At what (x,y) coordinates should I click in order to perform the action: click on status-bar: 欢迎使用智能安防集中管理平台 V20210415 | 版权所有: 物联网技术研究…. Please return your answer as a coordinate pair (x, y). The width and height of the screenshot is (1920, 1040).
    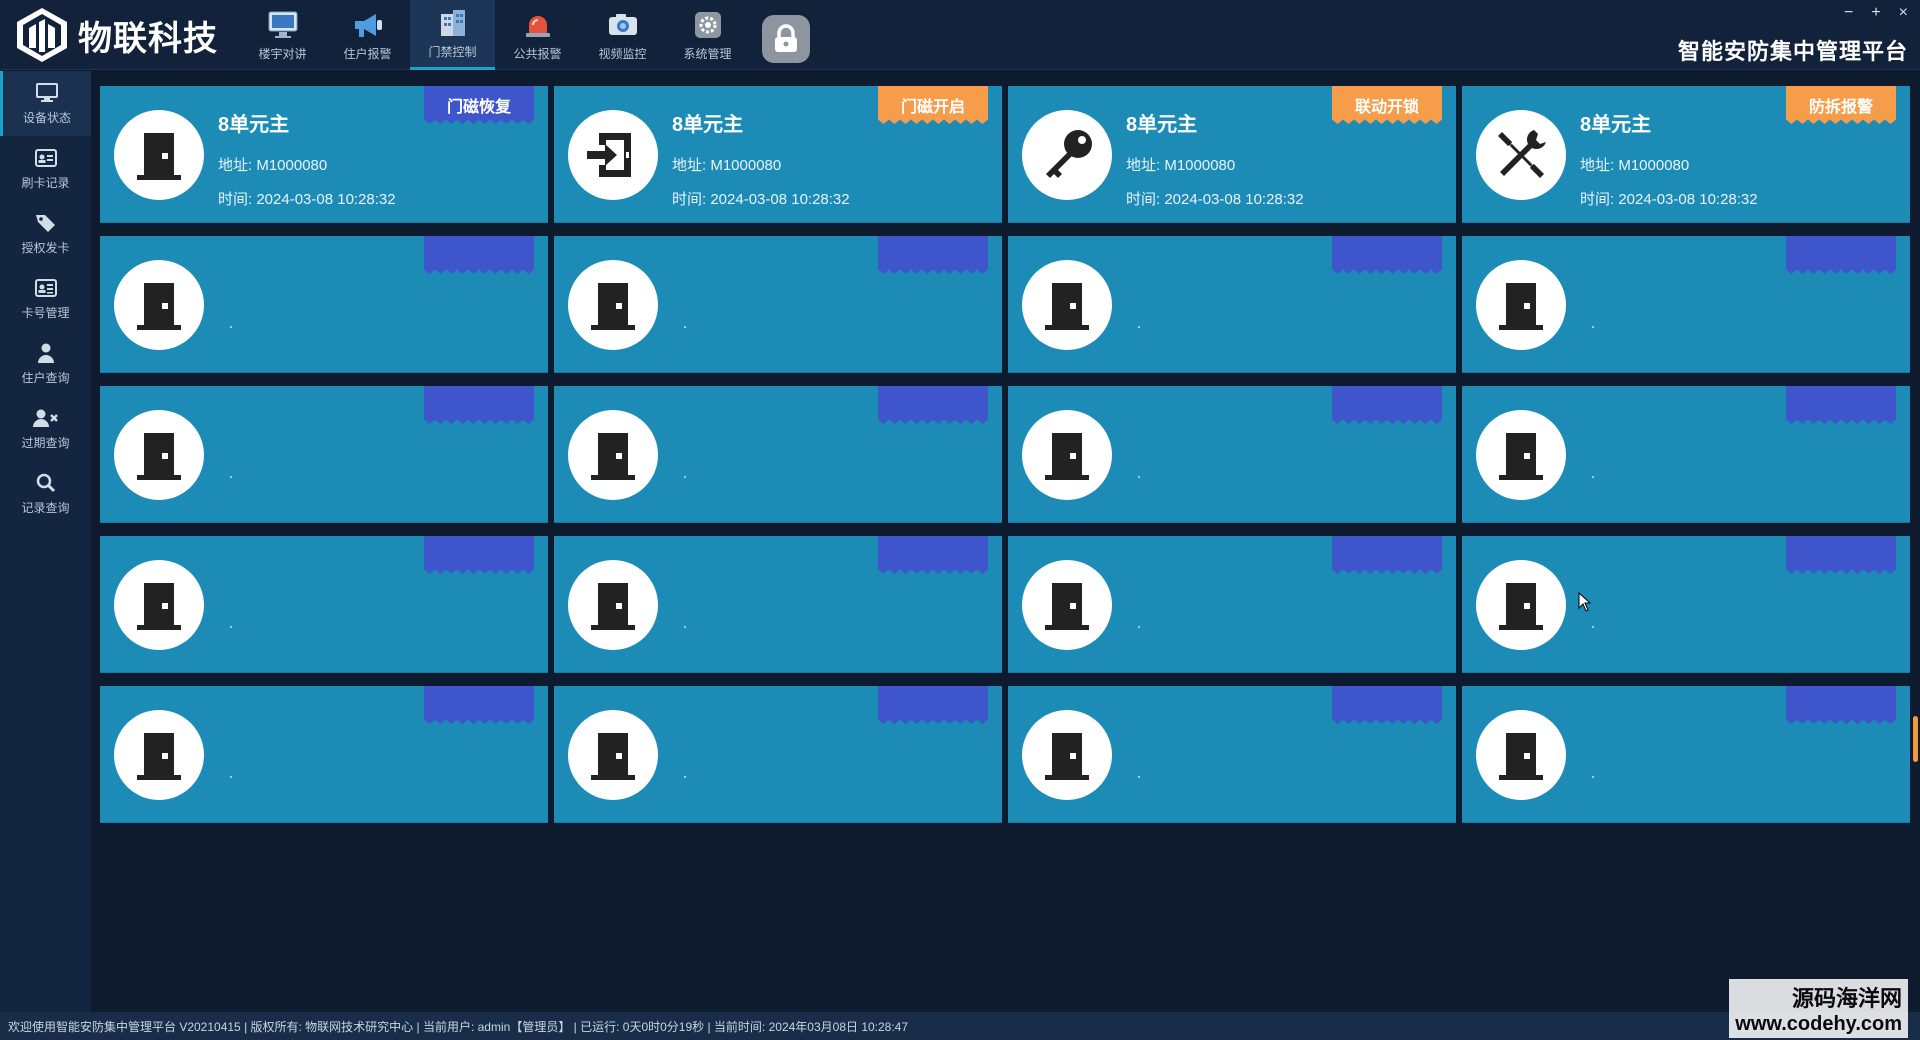
    Looking at the image, I should click on (960, 1026).